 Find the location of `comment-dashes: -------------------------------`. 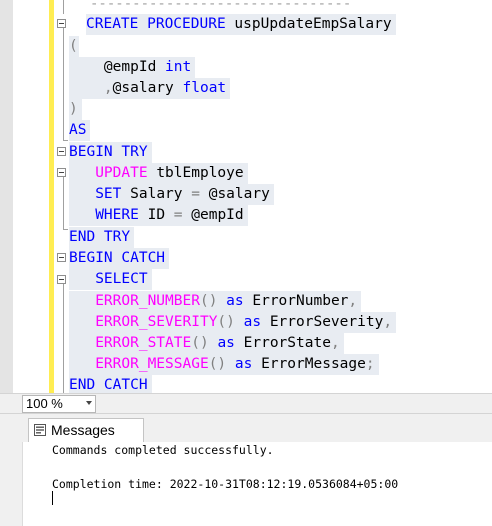

comment-dashes: ------------------------------- is located at coordinates (221, 6).